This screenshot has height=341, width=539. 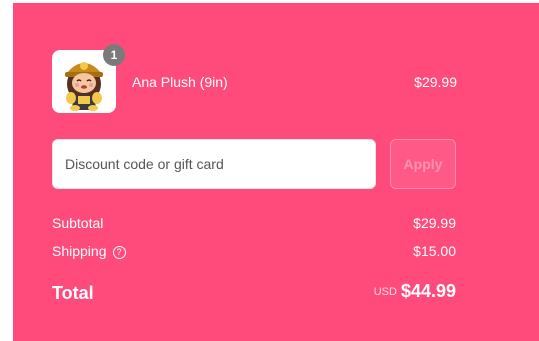 What do you see at coordinates (428, 291) in the screenshot?
I see `total-value: $44.99` at bounding box center [428, 291].